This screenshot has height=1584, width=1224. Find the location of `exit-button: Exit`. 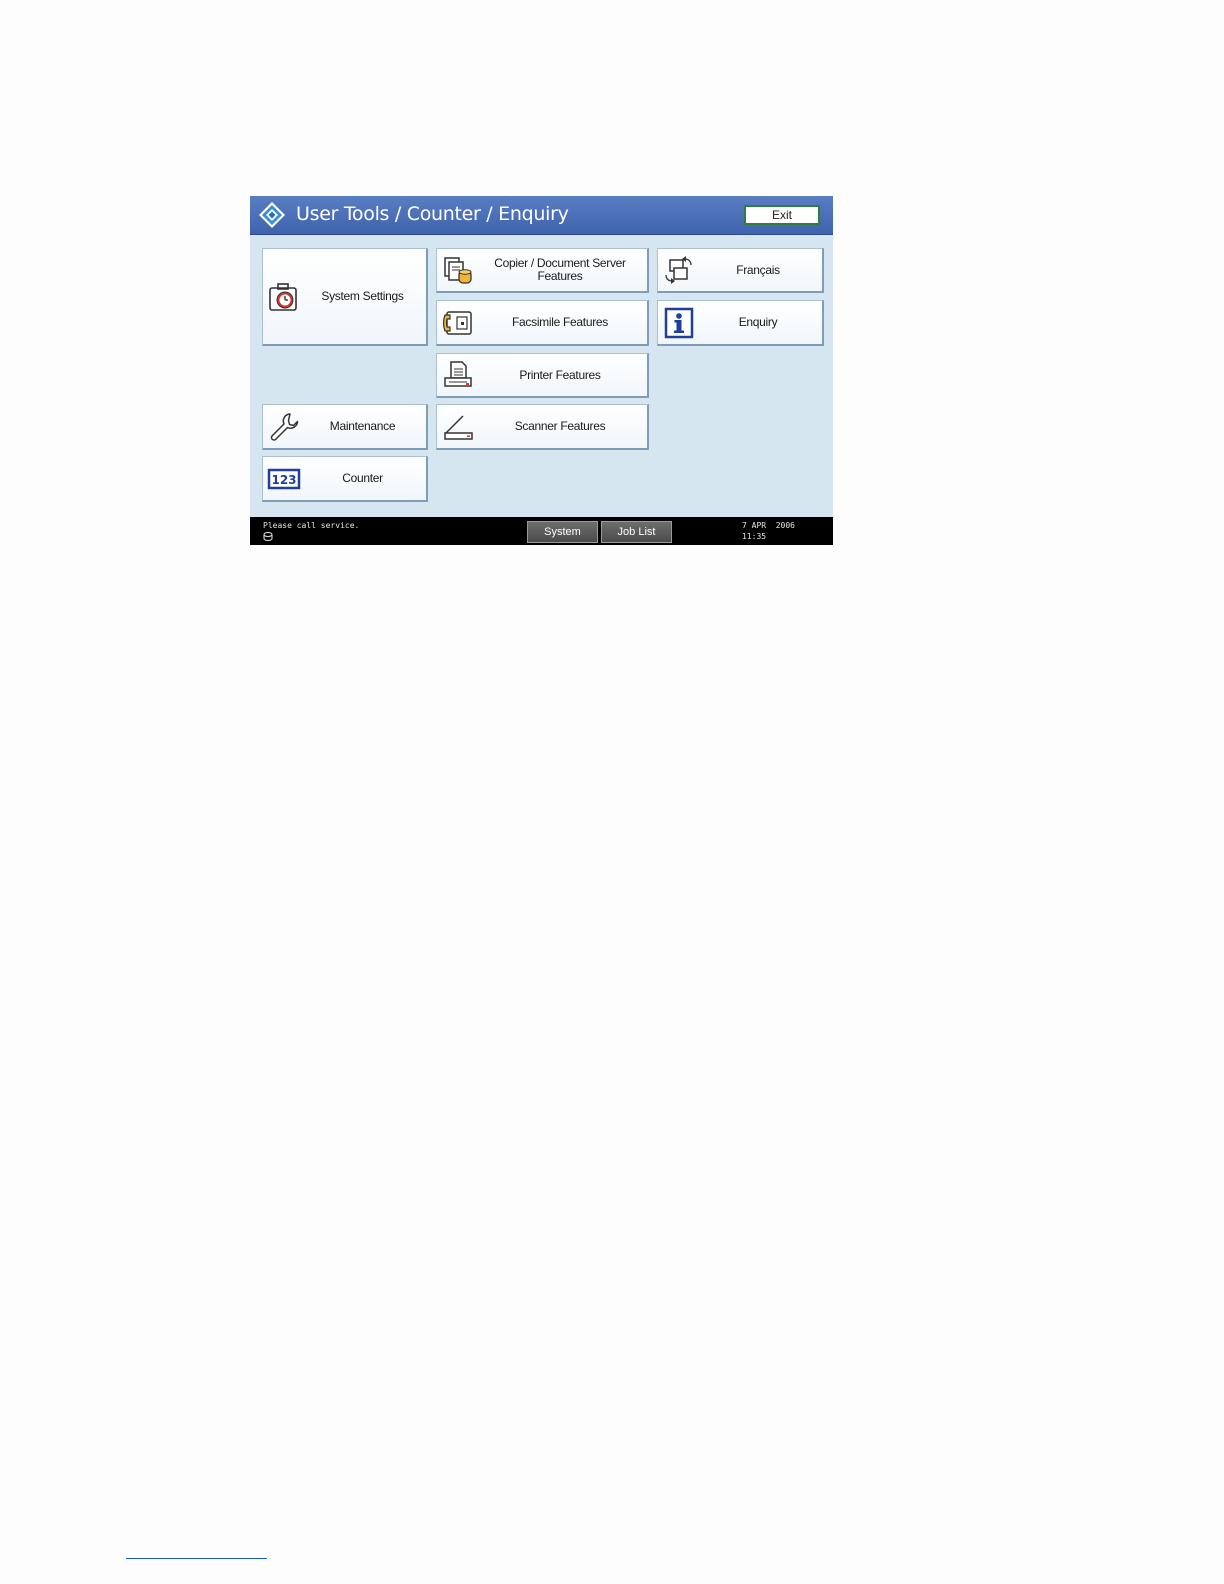

exit-button: Exit is located at coordinates (782, 215).